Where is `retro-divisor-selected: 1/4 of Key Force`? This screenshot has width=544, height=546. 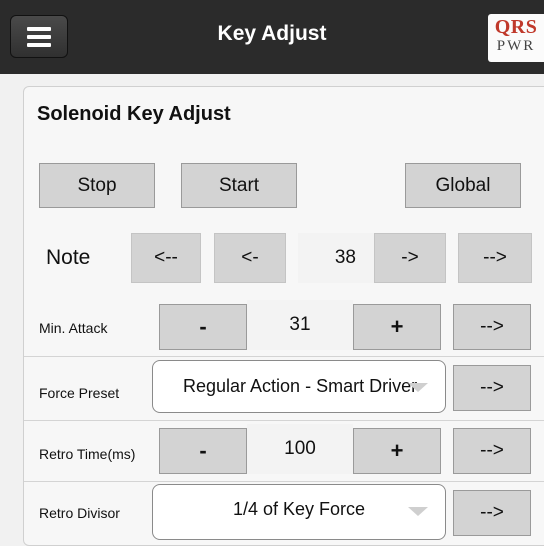 retro-divisor-selected: 1/4 of Key Force is located at coordinates (299, 508).